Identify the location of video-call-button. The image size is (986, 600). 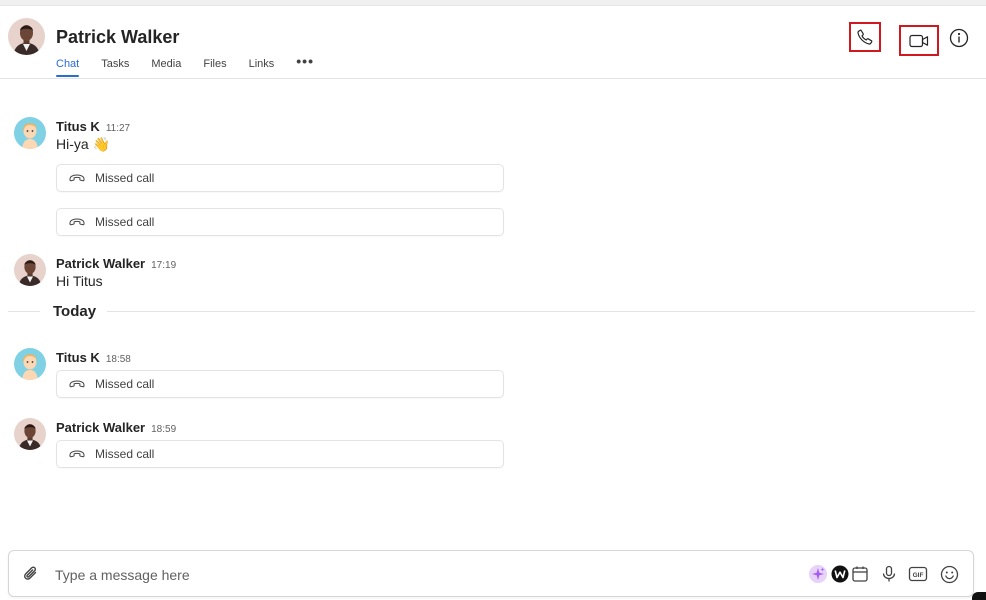
(919, 40).